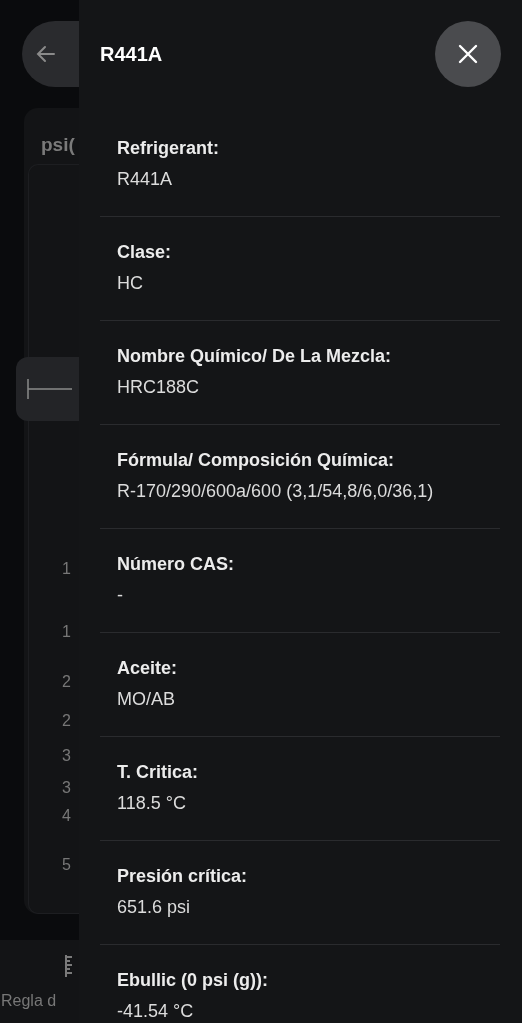  Describe the element at coordinates (152, 803) in the screenshot. I see `field-value: 118.5 °C` at that location.